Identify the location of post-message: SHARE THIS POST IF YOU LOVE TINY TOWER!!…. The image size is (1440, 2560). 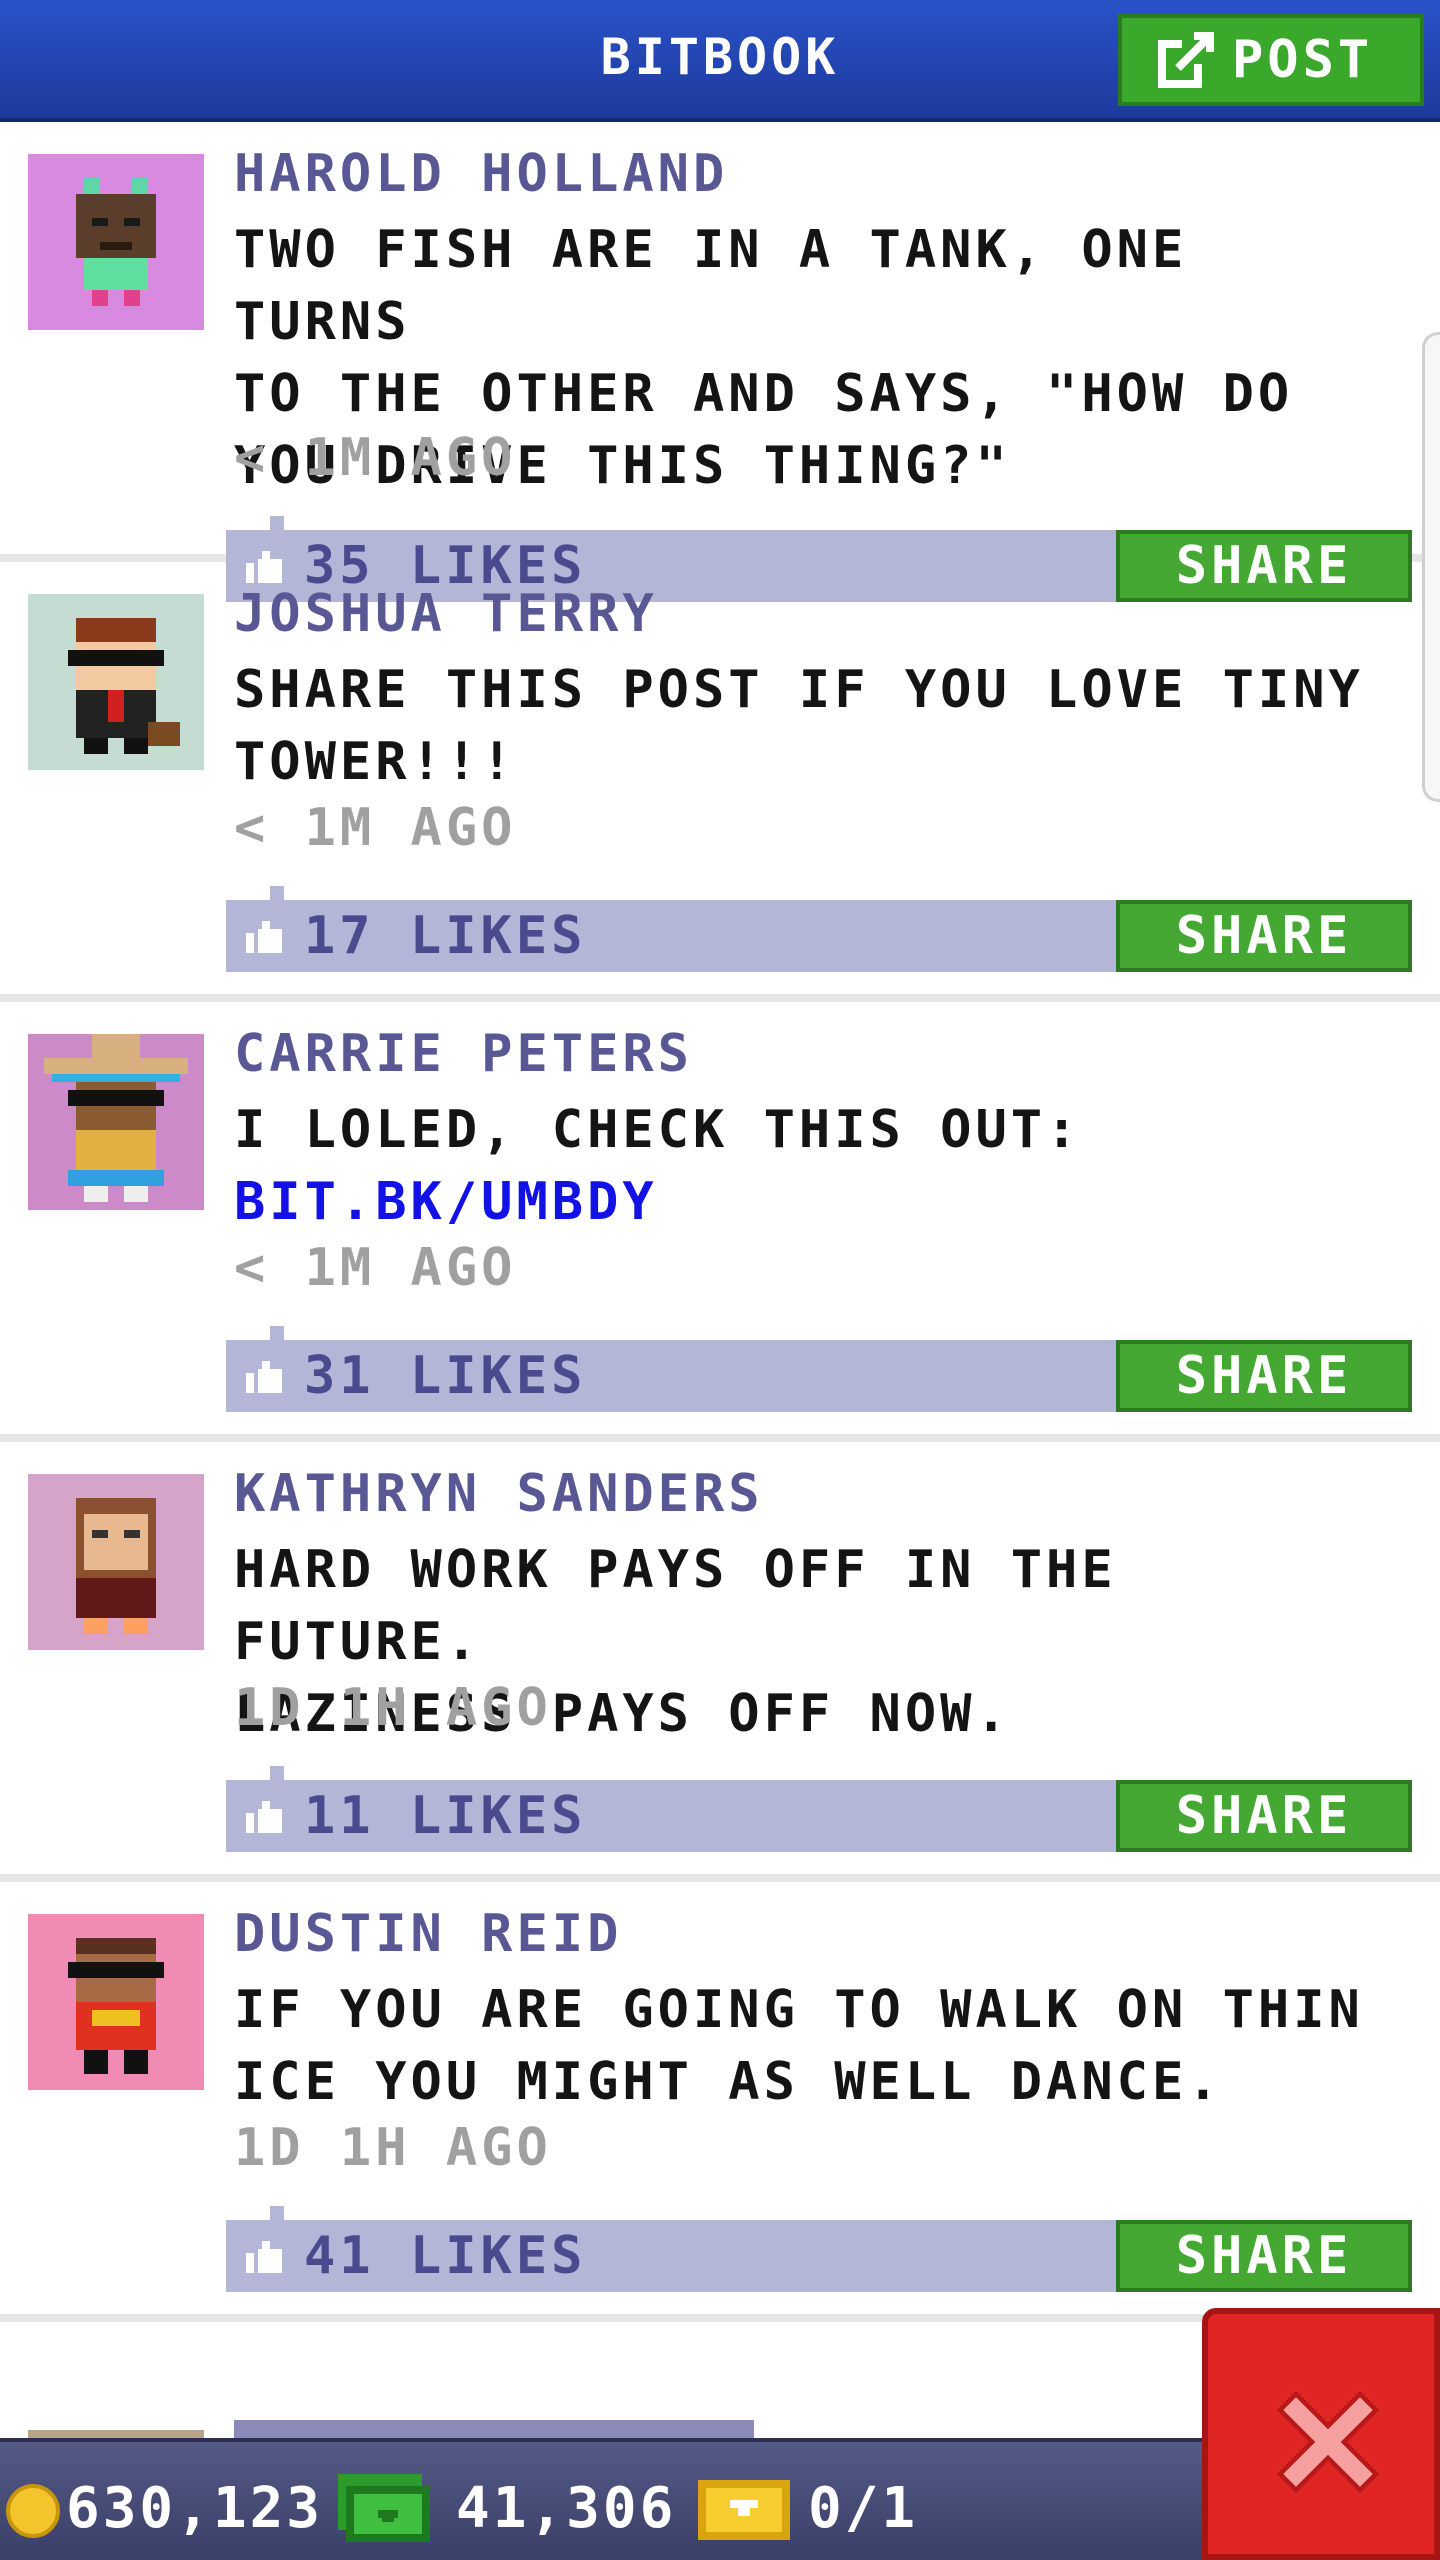
(799, 726).